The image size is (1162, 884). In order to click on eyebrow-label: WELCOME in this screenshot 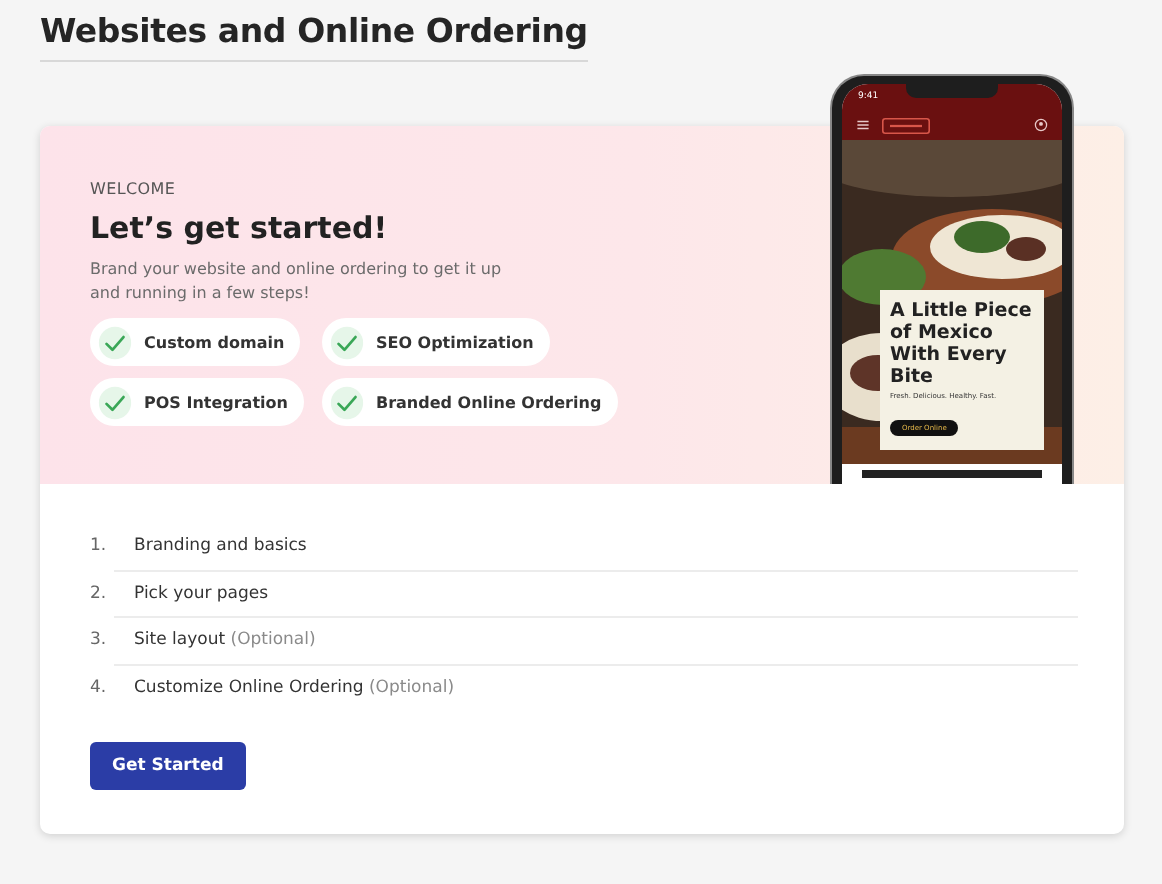, I will do `click(134, 189)`.